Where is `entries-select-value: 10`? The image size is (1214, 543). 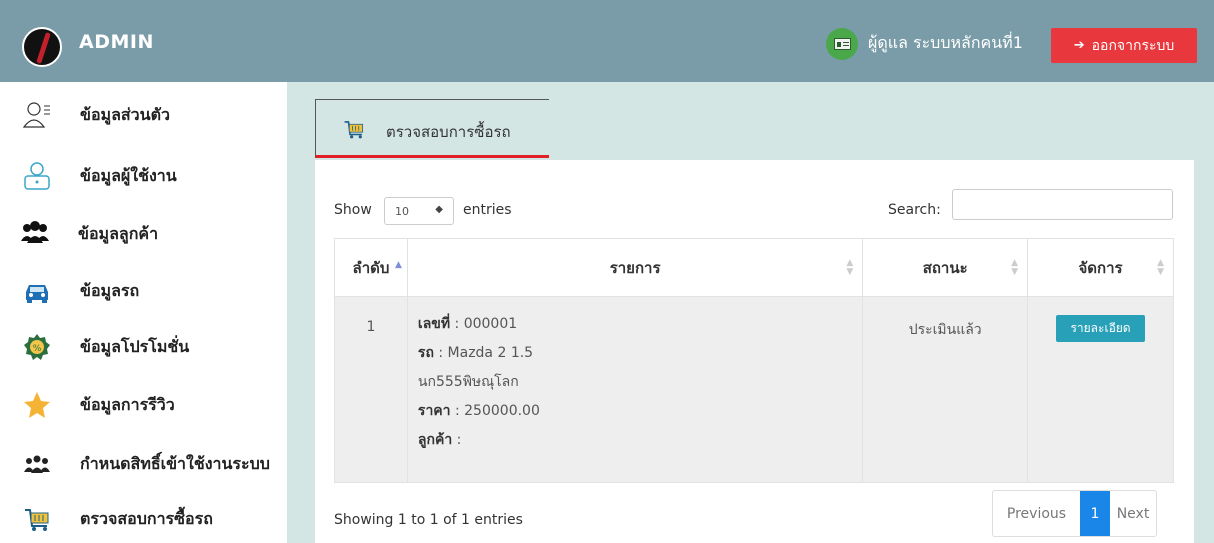 entries-select-value: 10 is located at coordinates (402, 211).